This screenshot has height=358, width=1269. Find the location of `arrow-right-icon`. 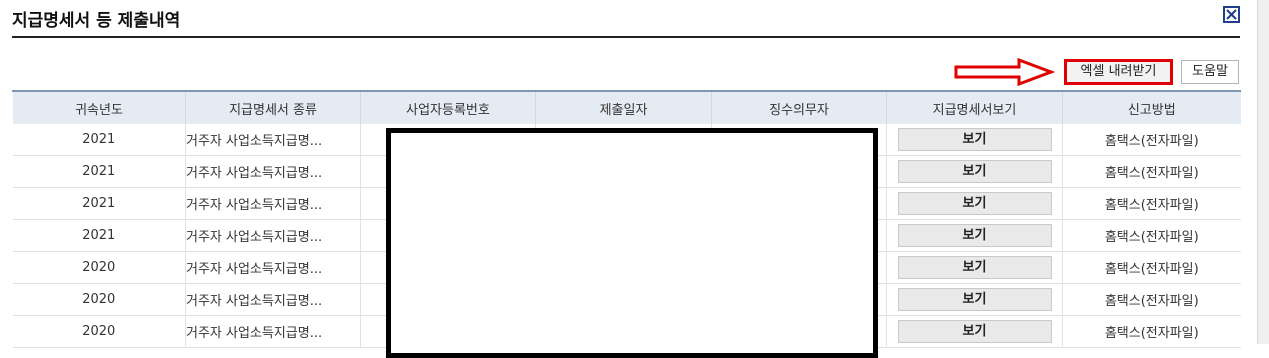

arrow-right-icon is located at coordinates (1005, 72).